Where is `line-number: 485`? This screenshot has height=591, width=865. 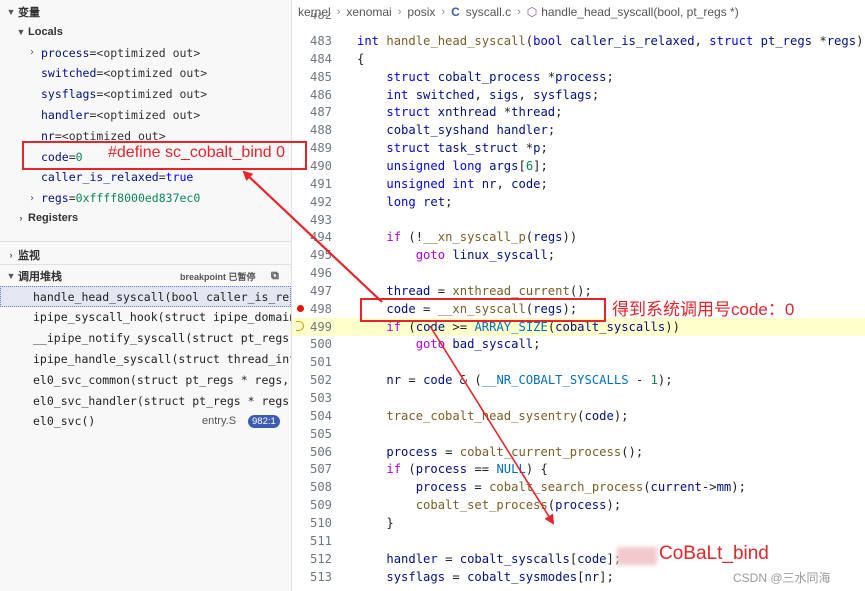
line-number: 485 is located at coordinates (312, 77).